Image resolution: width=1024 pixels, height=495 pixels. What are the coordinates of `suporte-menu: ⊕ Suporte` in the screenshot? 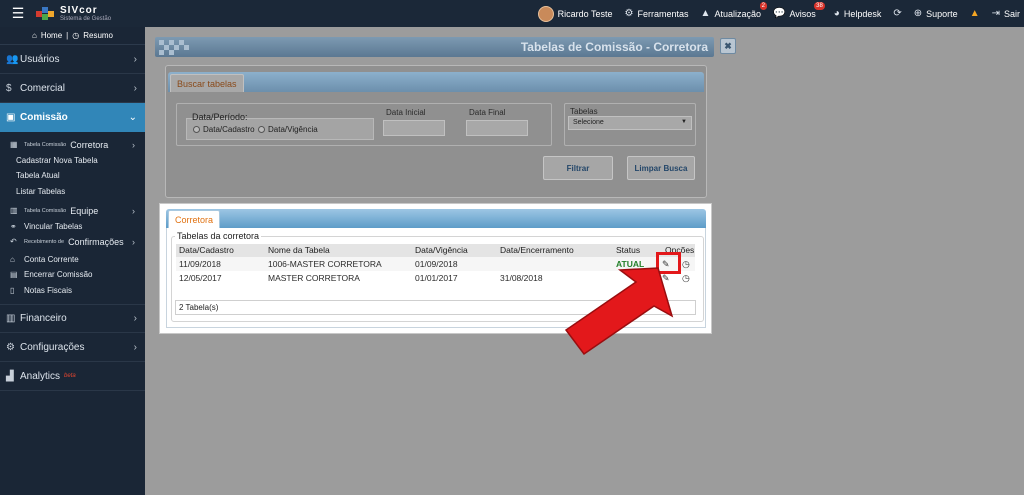 It's located at (936, 13).